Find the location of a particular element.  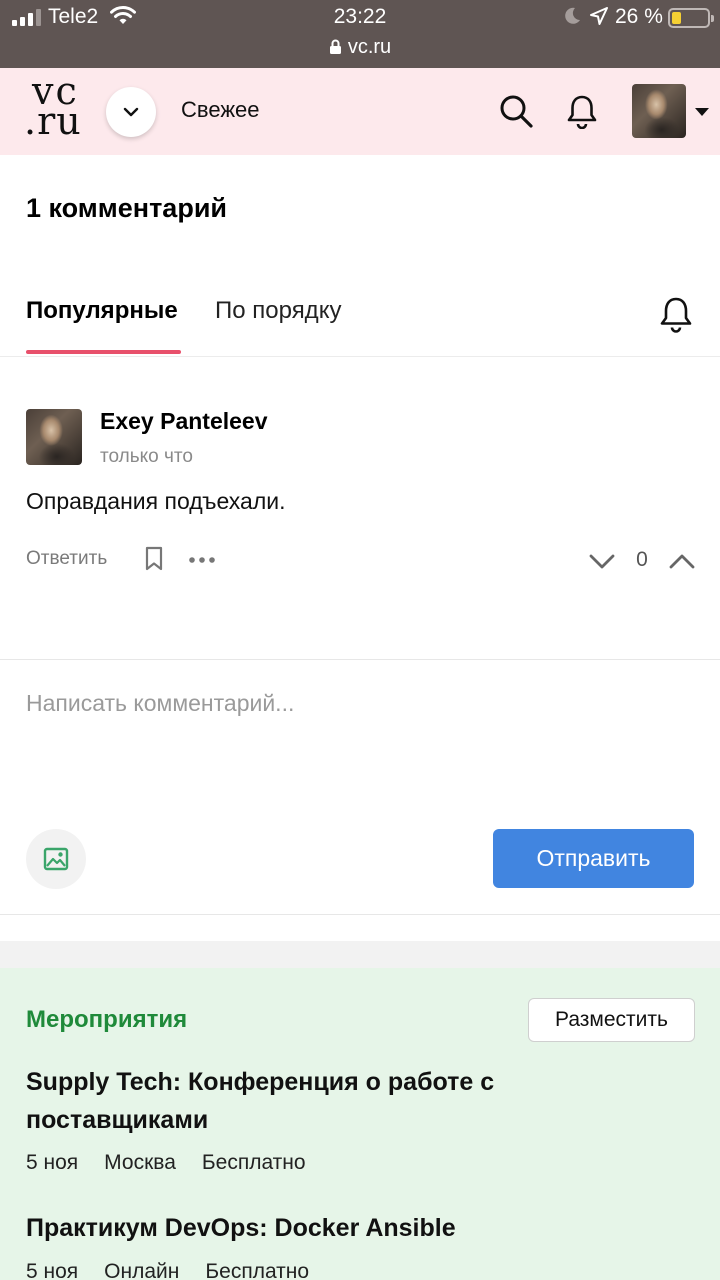

event-title: Практикум DevOps: Docker Ansible is located at coordinates (306, 1228).